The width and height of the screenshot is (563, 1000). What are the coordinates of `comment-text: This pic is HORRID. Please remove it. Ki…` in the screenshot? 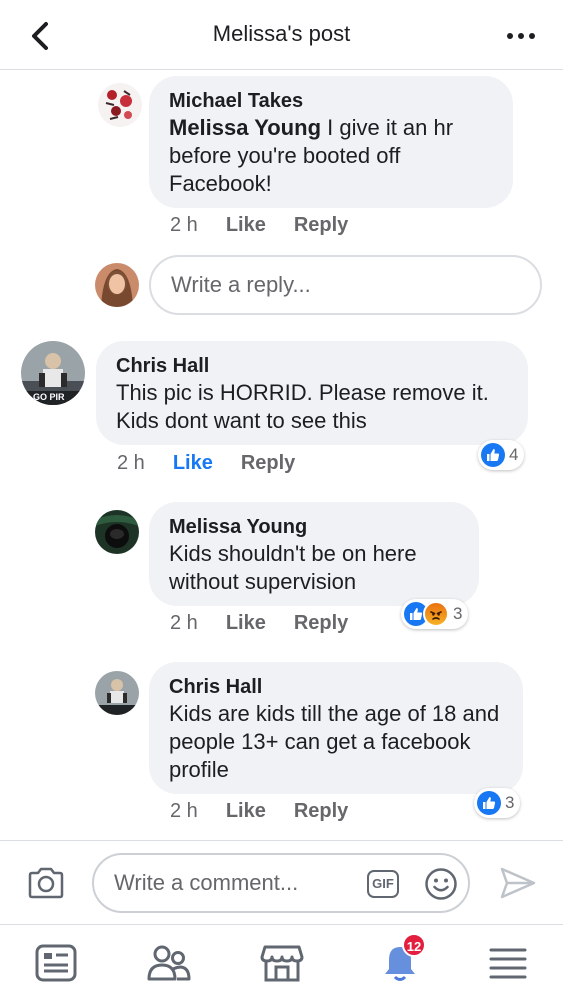 It's located at (302, 406).